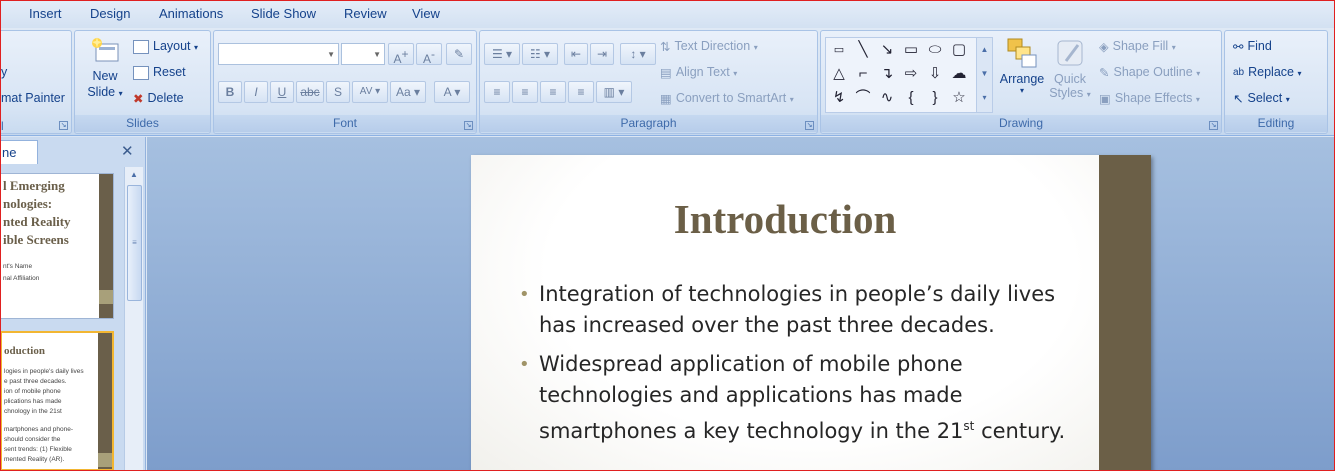 This screenshot has height=471, width=1335. Describe the element at coordinates (863, 98) in the screenshot. I see `arc-shape-icon: ⌒` at that location.